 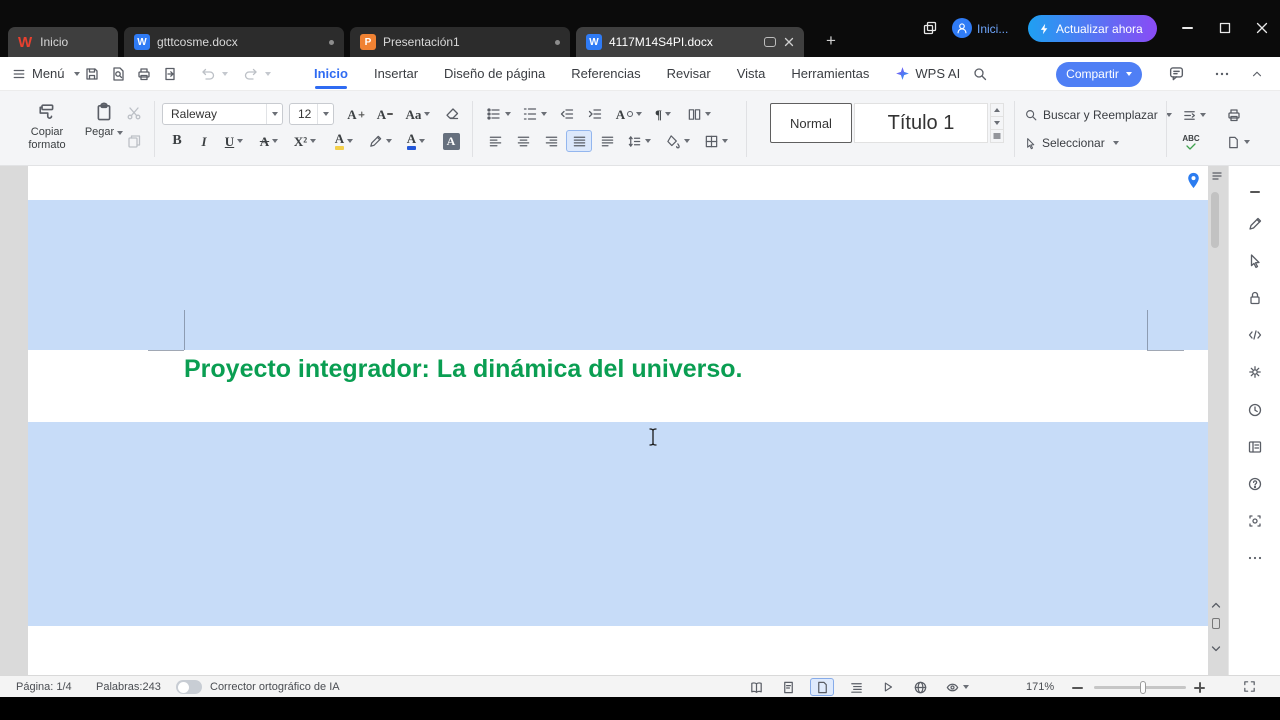 What do you see at coordinates (921, 123) in the screenshot?
I see `style-titulo-1: Título 1` at bounding box center [921, 123].